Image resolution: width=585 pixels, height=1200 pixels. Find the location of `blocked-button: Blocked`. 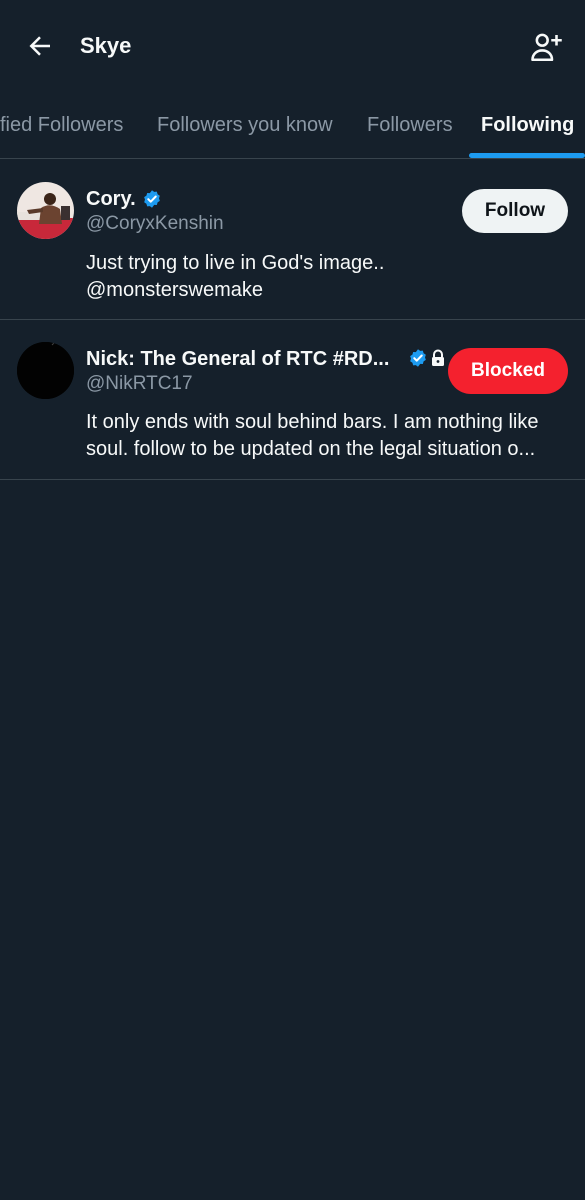

blocked-button: Blocked is located at coordinates (508, 371).